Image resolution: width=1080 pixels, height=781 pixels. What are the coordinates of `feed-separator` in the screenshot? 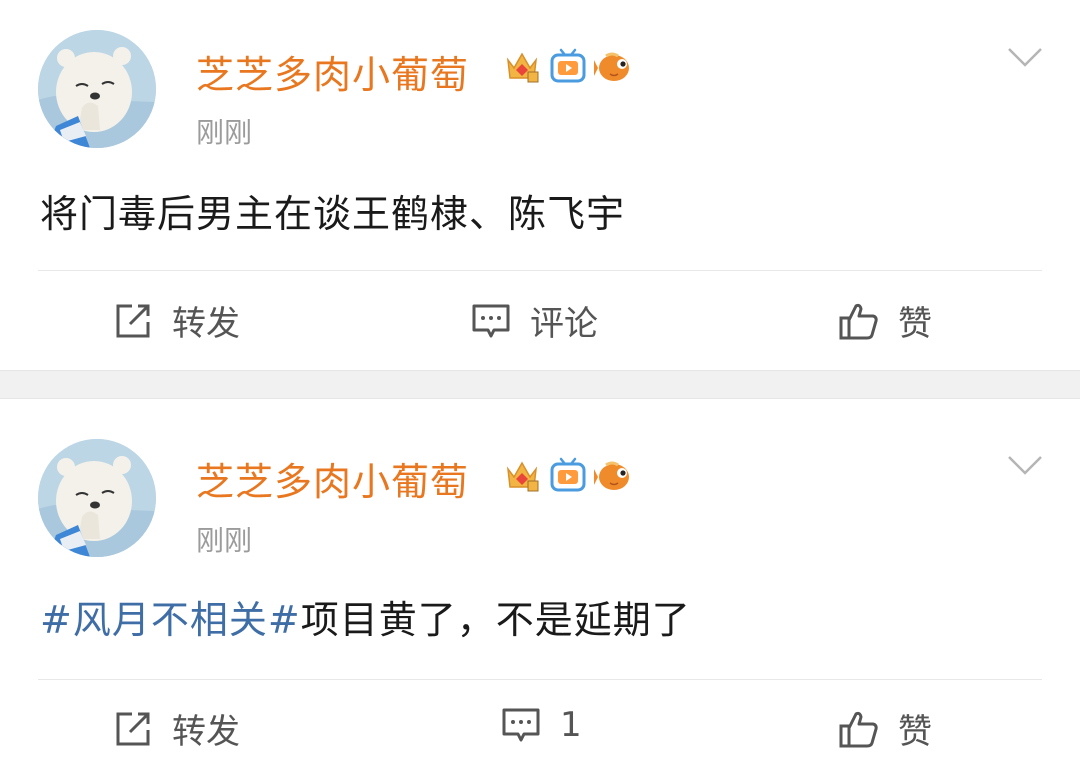 It's located at (540, 384).